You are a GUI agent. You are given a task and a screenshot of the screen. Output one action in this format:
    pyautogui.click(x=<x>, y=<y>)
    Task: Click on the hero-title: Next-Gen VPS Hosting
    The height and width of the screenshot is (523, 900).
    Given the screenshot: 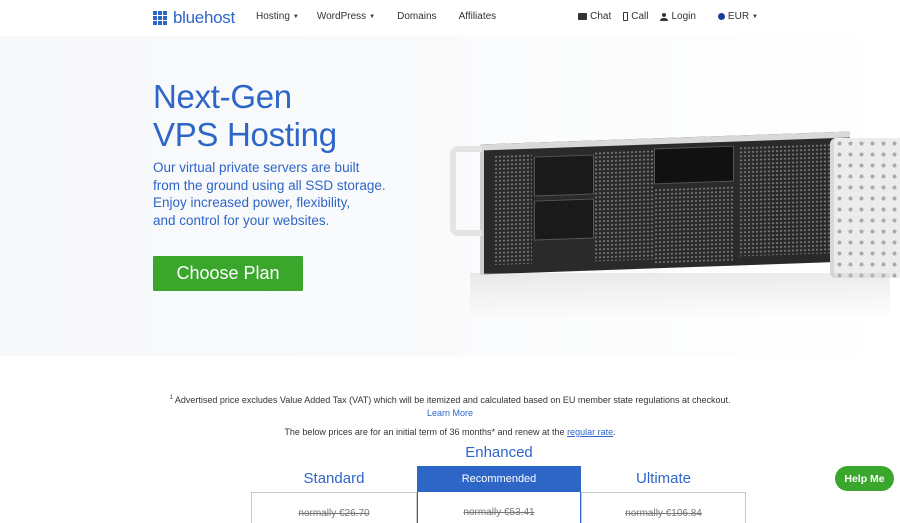 What is the action you would take?
    pyautogui.click(x=245, y=116)
    